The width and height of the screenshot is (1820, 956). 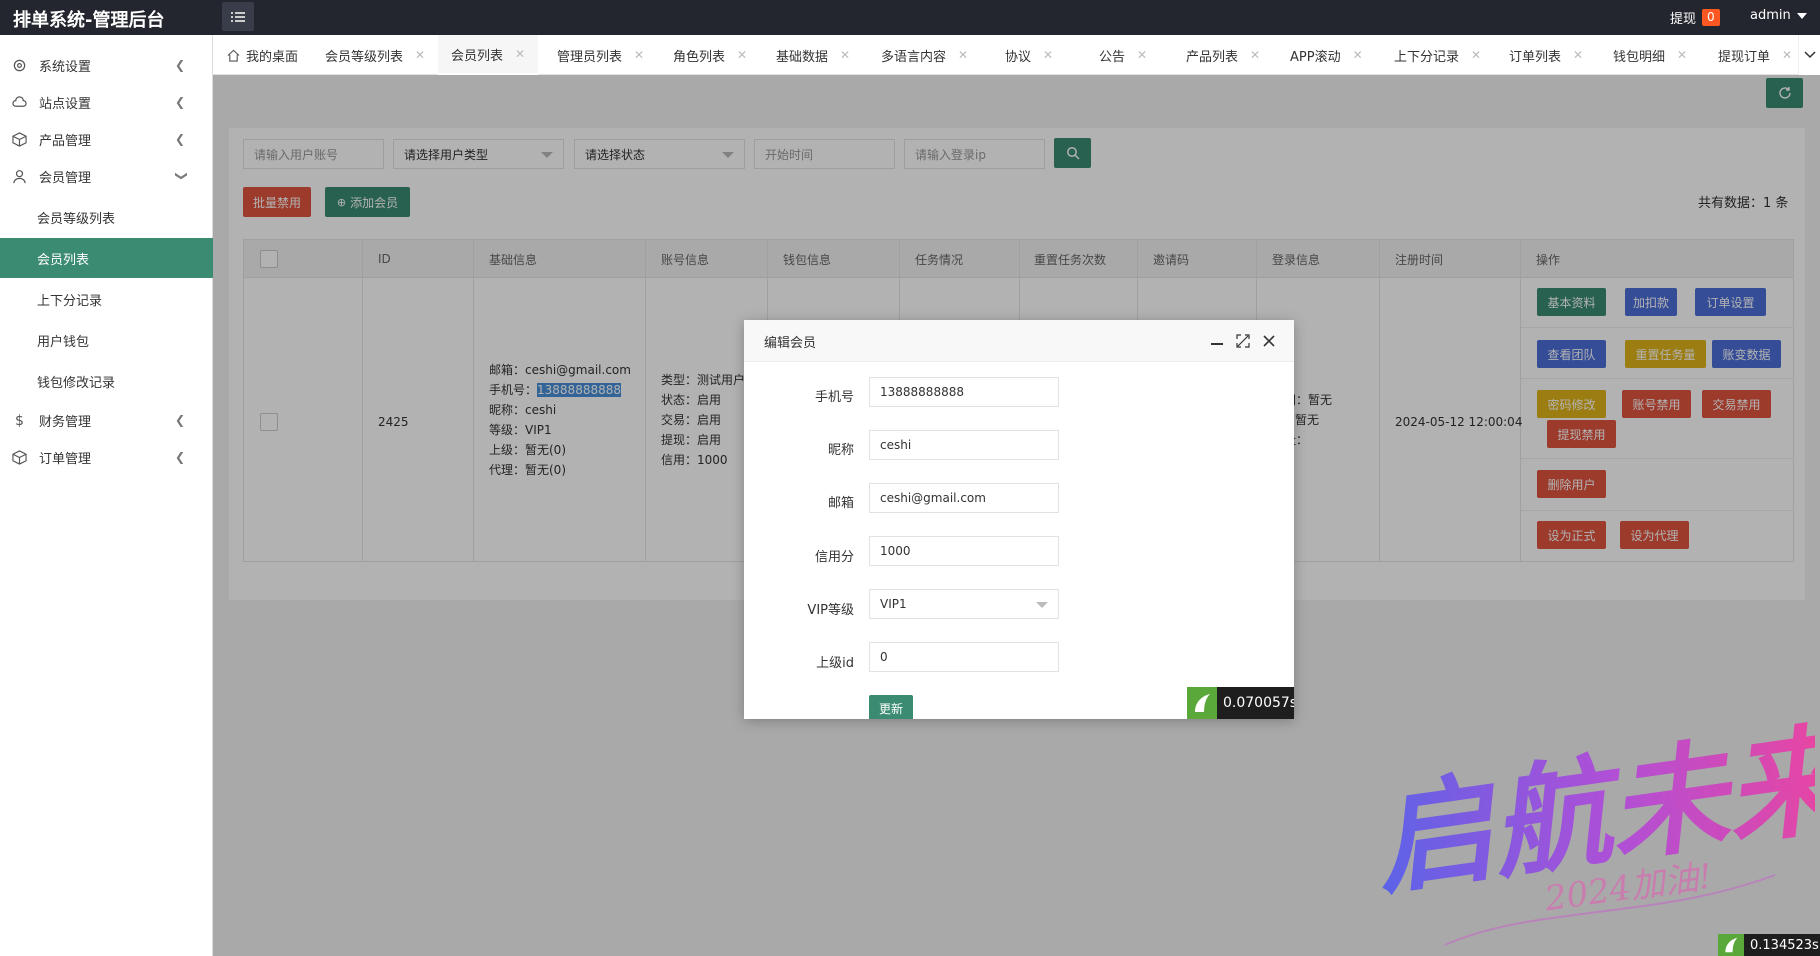 I want to click on sidebar-item-user-wallet: 用户钱包, so click(x=106, y=340).